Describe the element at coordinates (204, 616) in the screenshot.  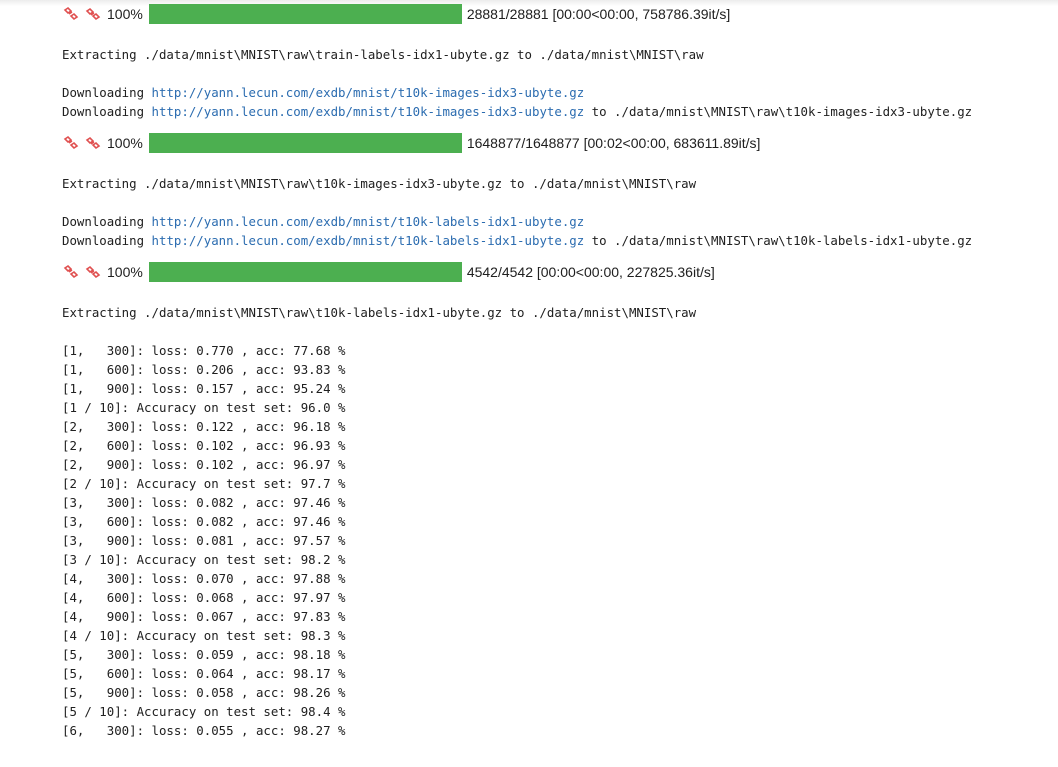
I see `training-log-line: [4, 900]: loss: 0.067 , acc: 97.83 %` at that location.